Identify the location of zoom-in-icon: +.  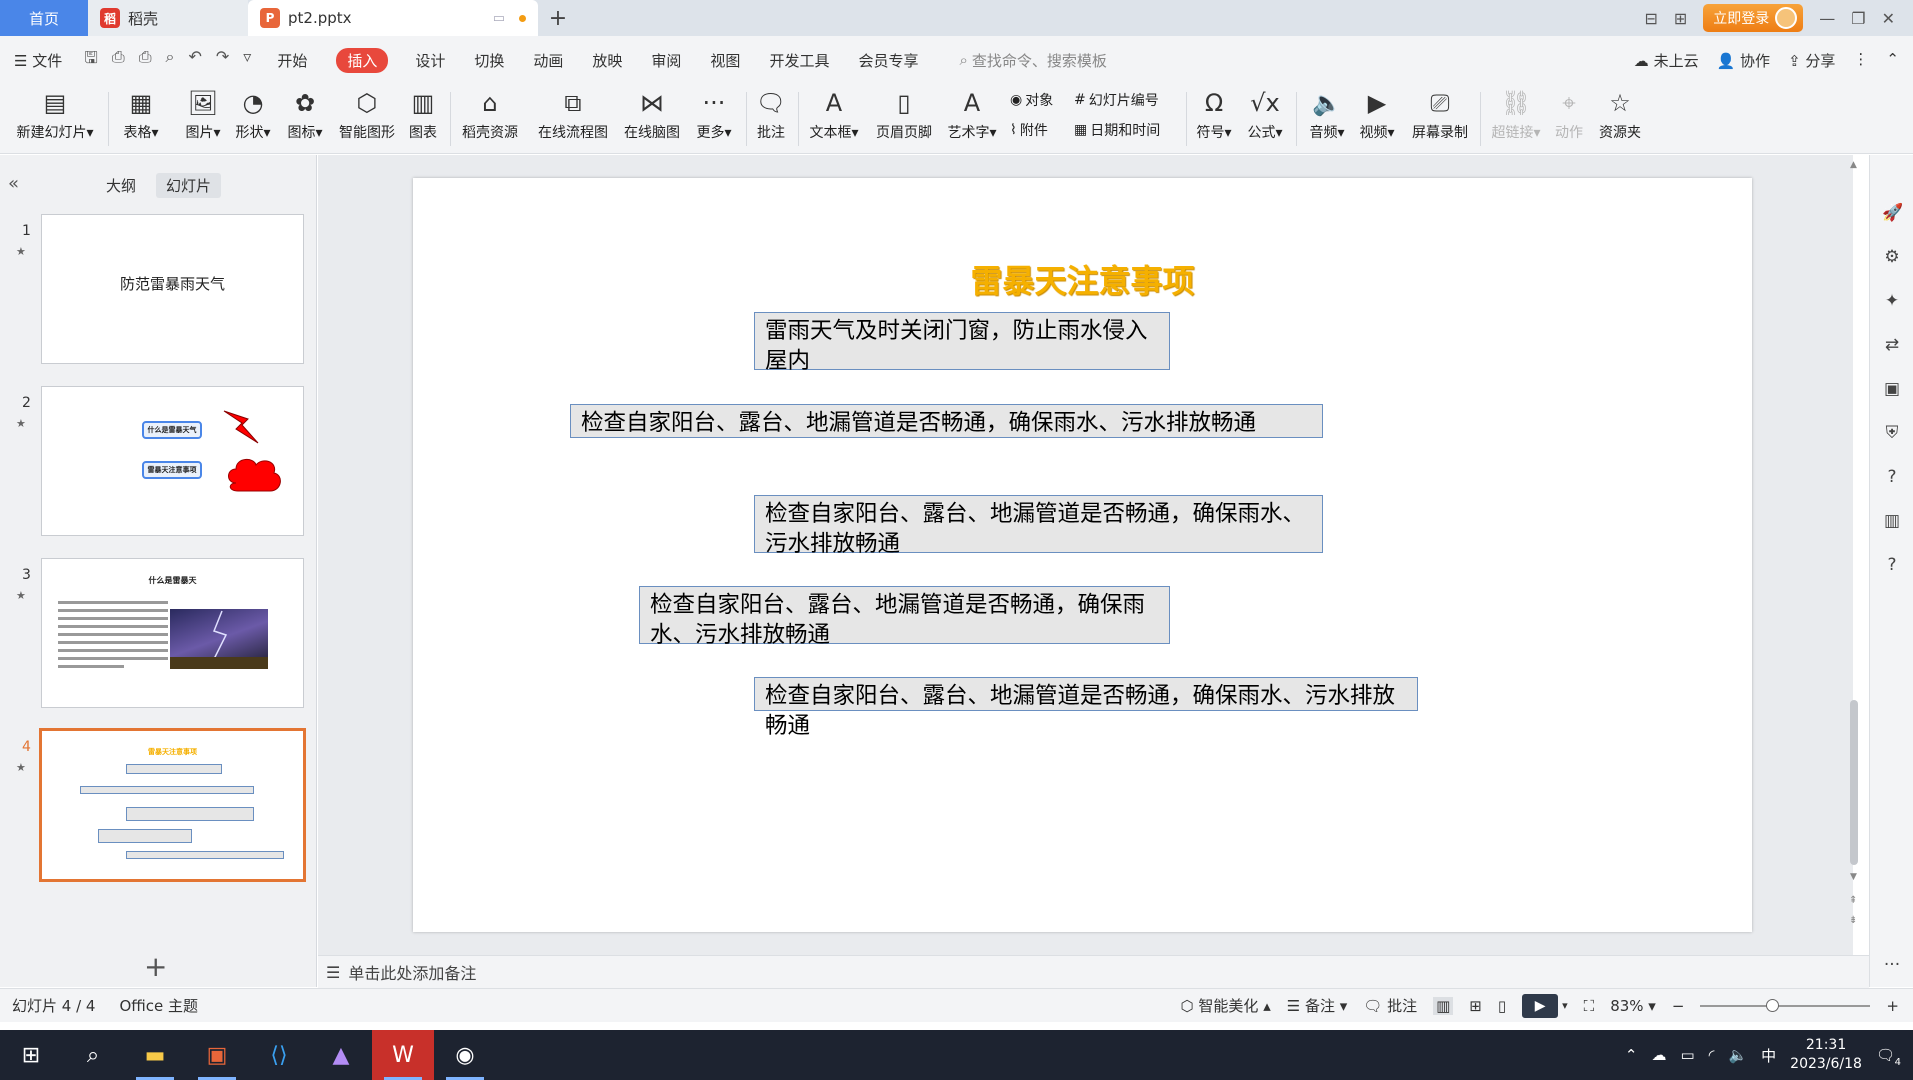
(1892, 1006).